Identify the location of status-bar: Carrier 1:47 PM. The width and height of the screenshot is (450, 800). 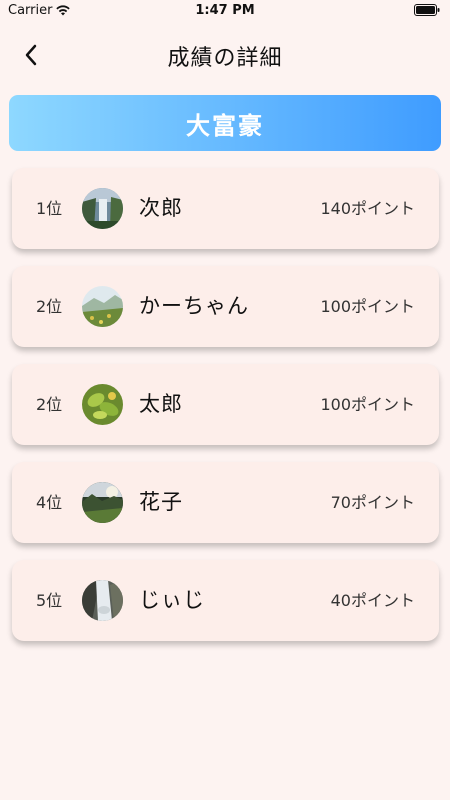
(225, 12).